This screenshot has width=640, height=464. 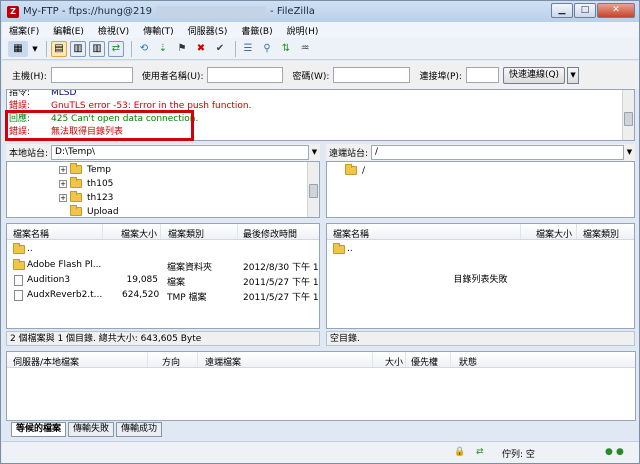 I want to click on quickconnect-dropdown-icon: ▼, so click(x=573, y=75).